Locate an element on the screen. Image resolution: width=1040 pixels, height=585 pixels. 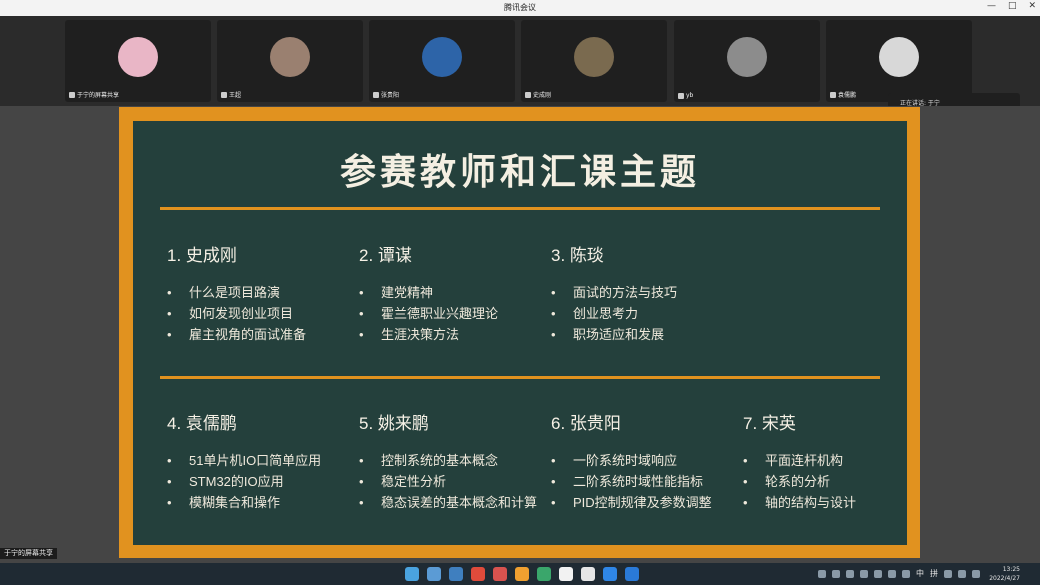
topic-item: 一阶系统时域响应 is located at coordinates (651, 460).